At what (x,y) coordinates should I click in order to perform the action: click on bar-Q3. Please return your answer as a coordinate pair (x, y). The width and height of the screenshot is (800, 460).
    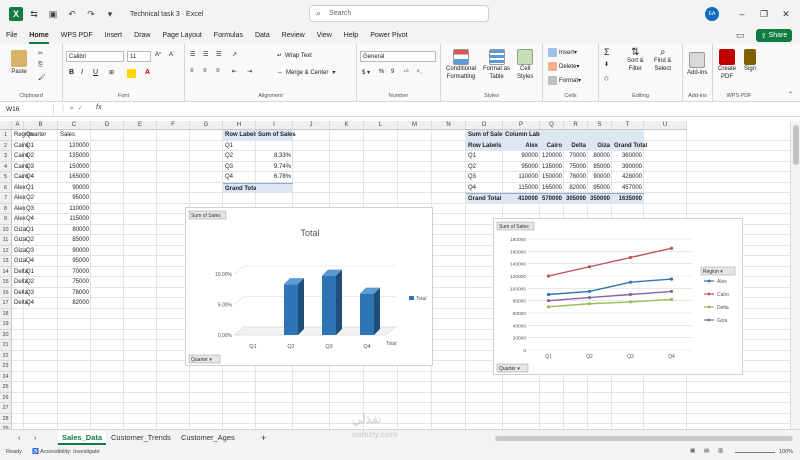
    Looking at the image, I should click on (329, 305).